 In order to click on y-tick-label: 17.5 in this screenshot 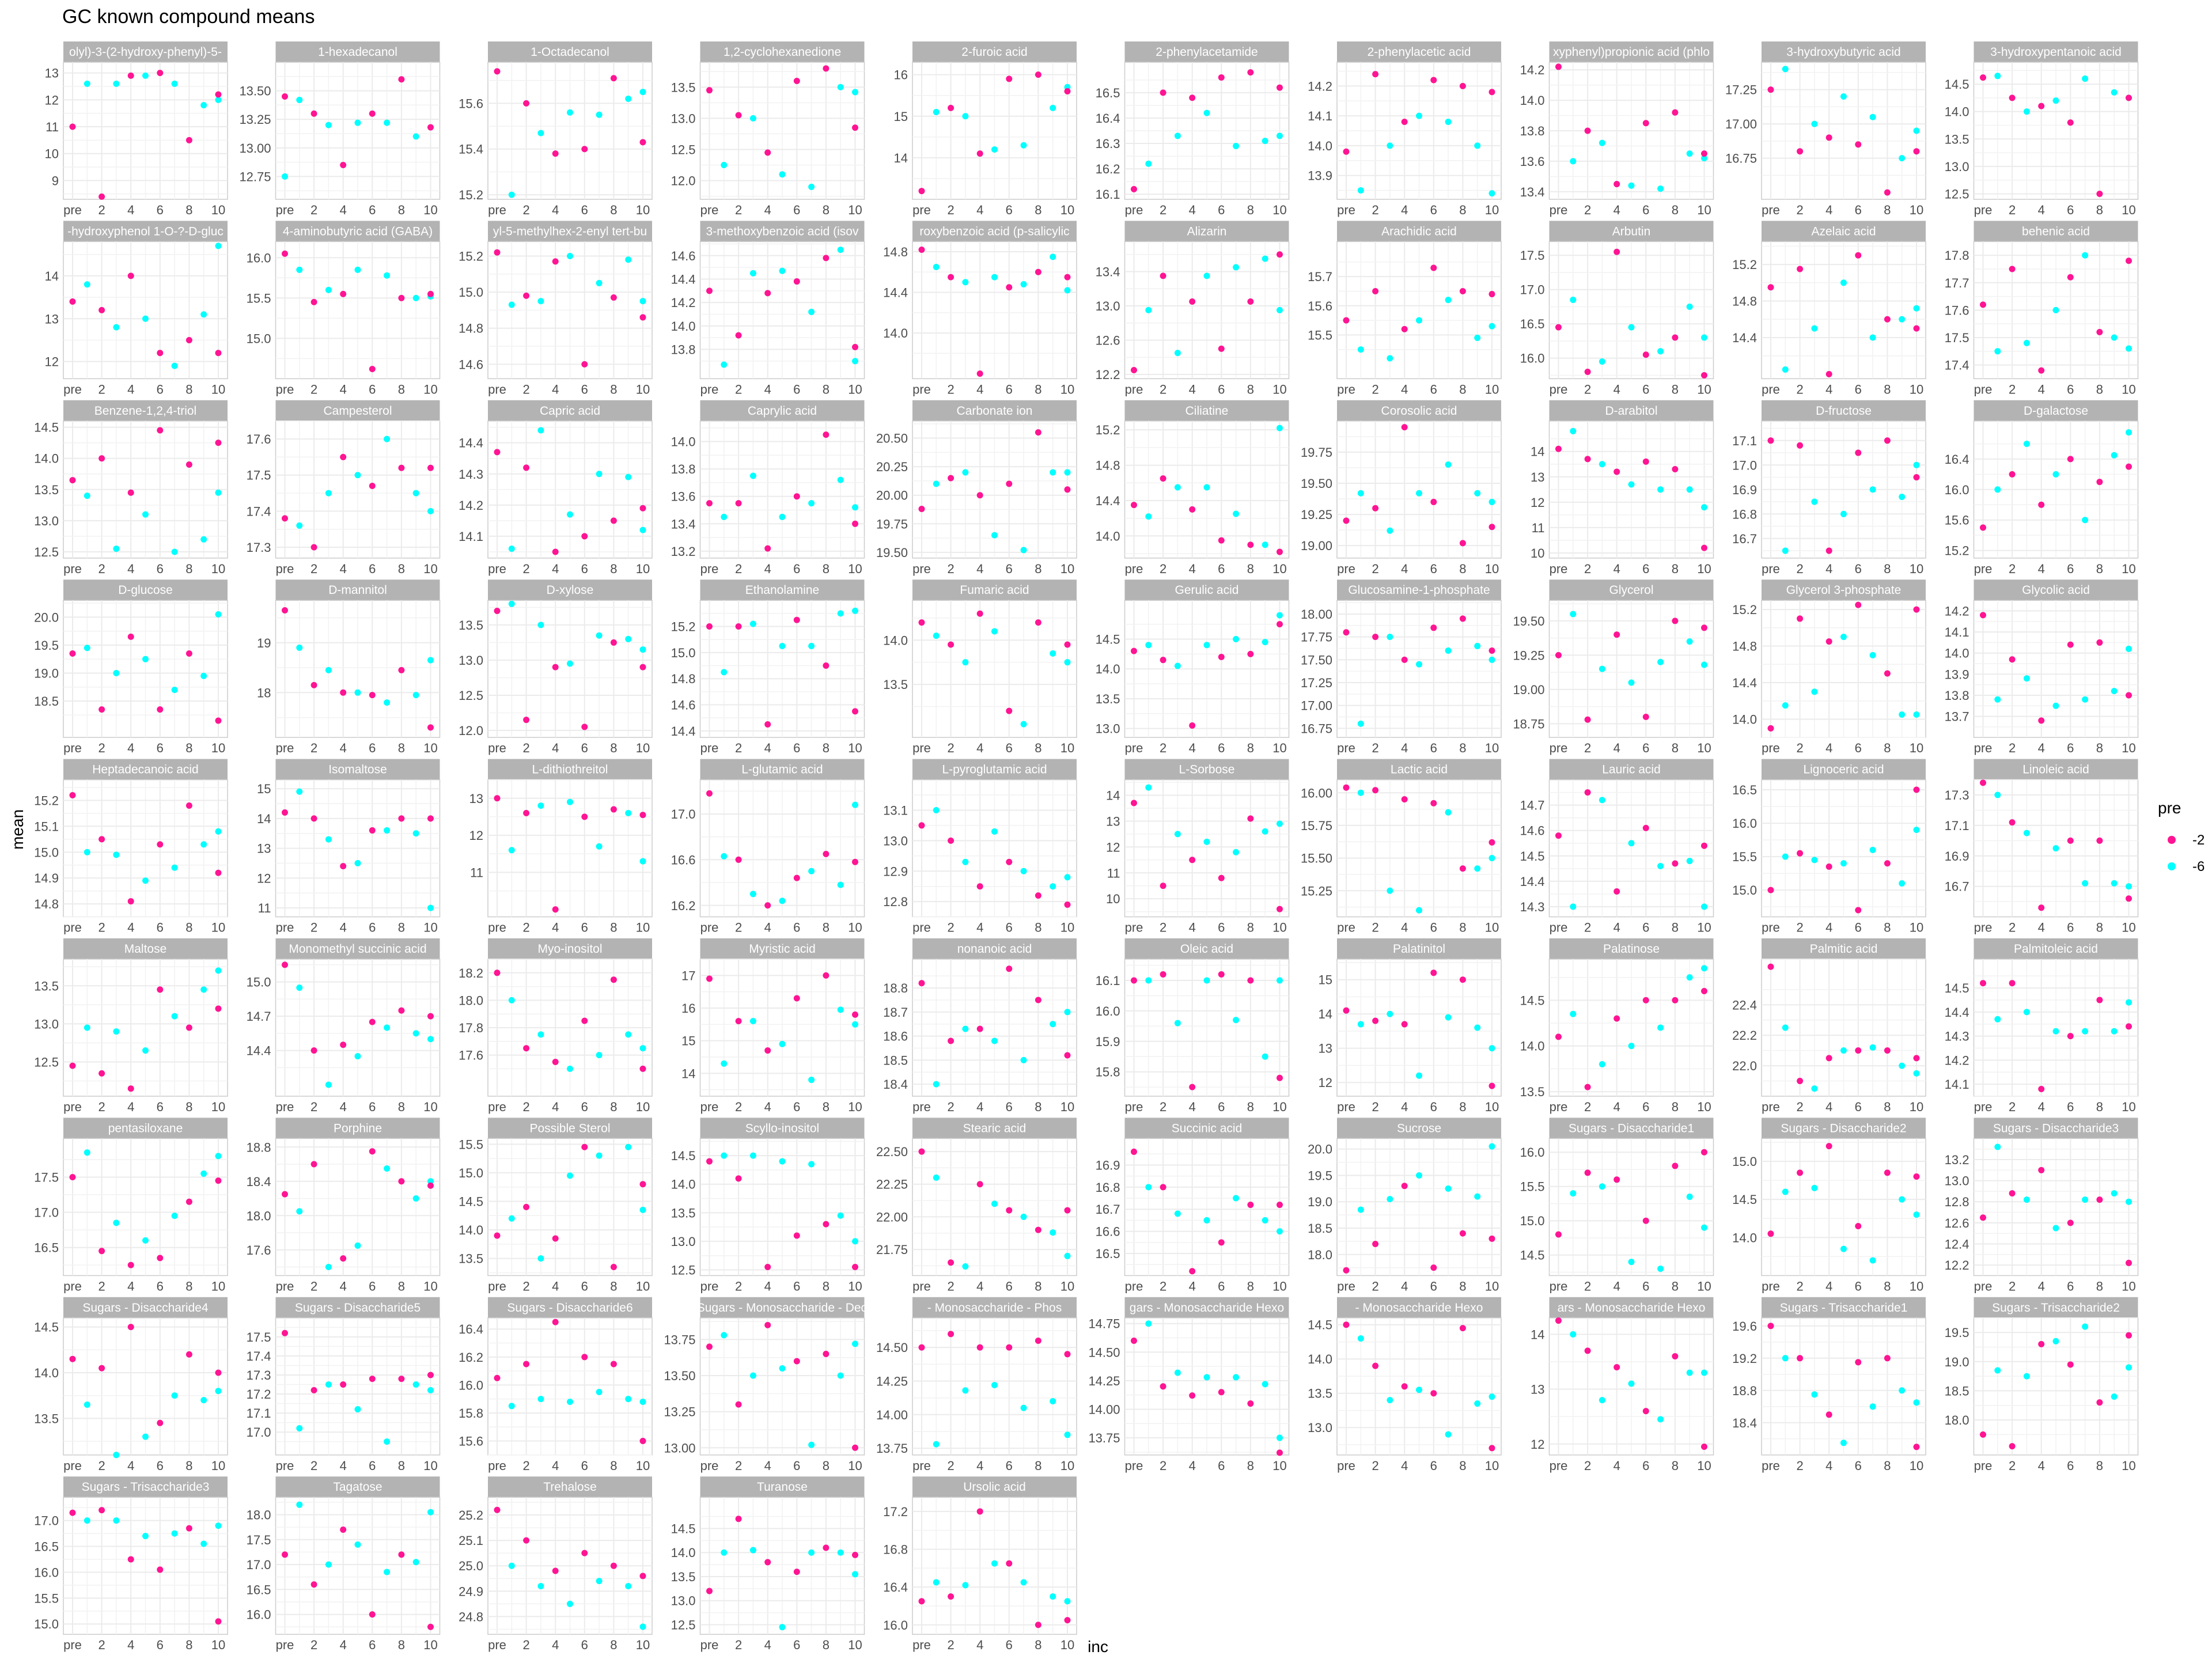, I will do `click(259, 1337)`.